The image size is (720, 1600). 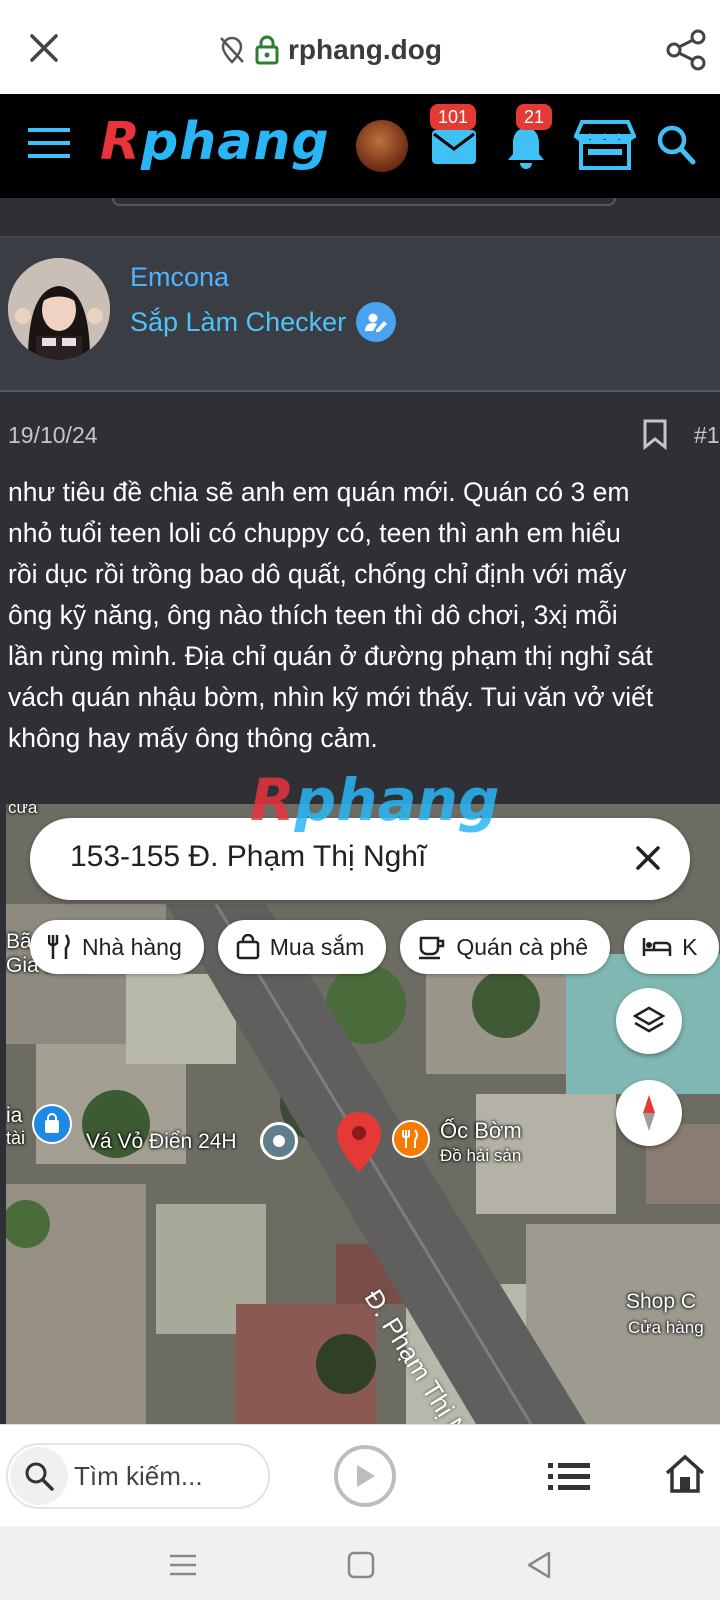 I want to click on back-nav-icon, so click(x=539, y=1565).